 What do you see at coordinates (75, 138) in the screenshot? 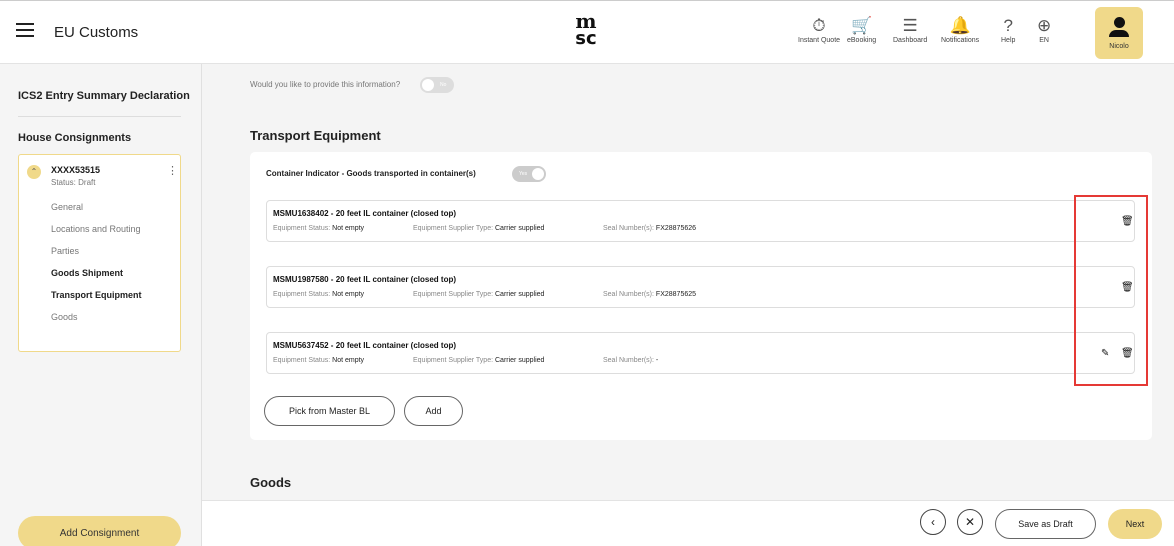
I see `house-consignments-title: House Consignments` at bounding box center [75, 138].